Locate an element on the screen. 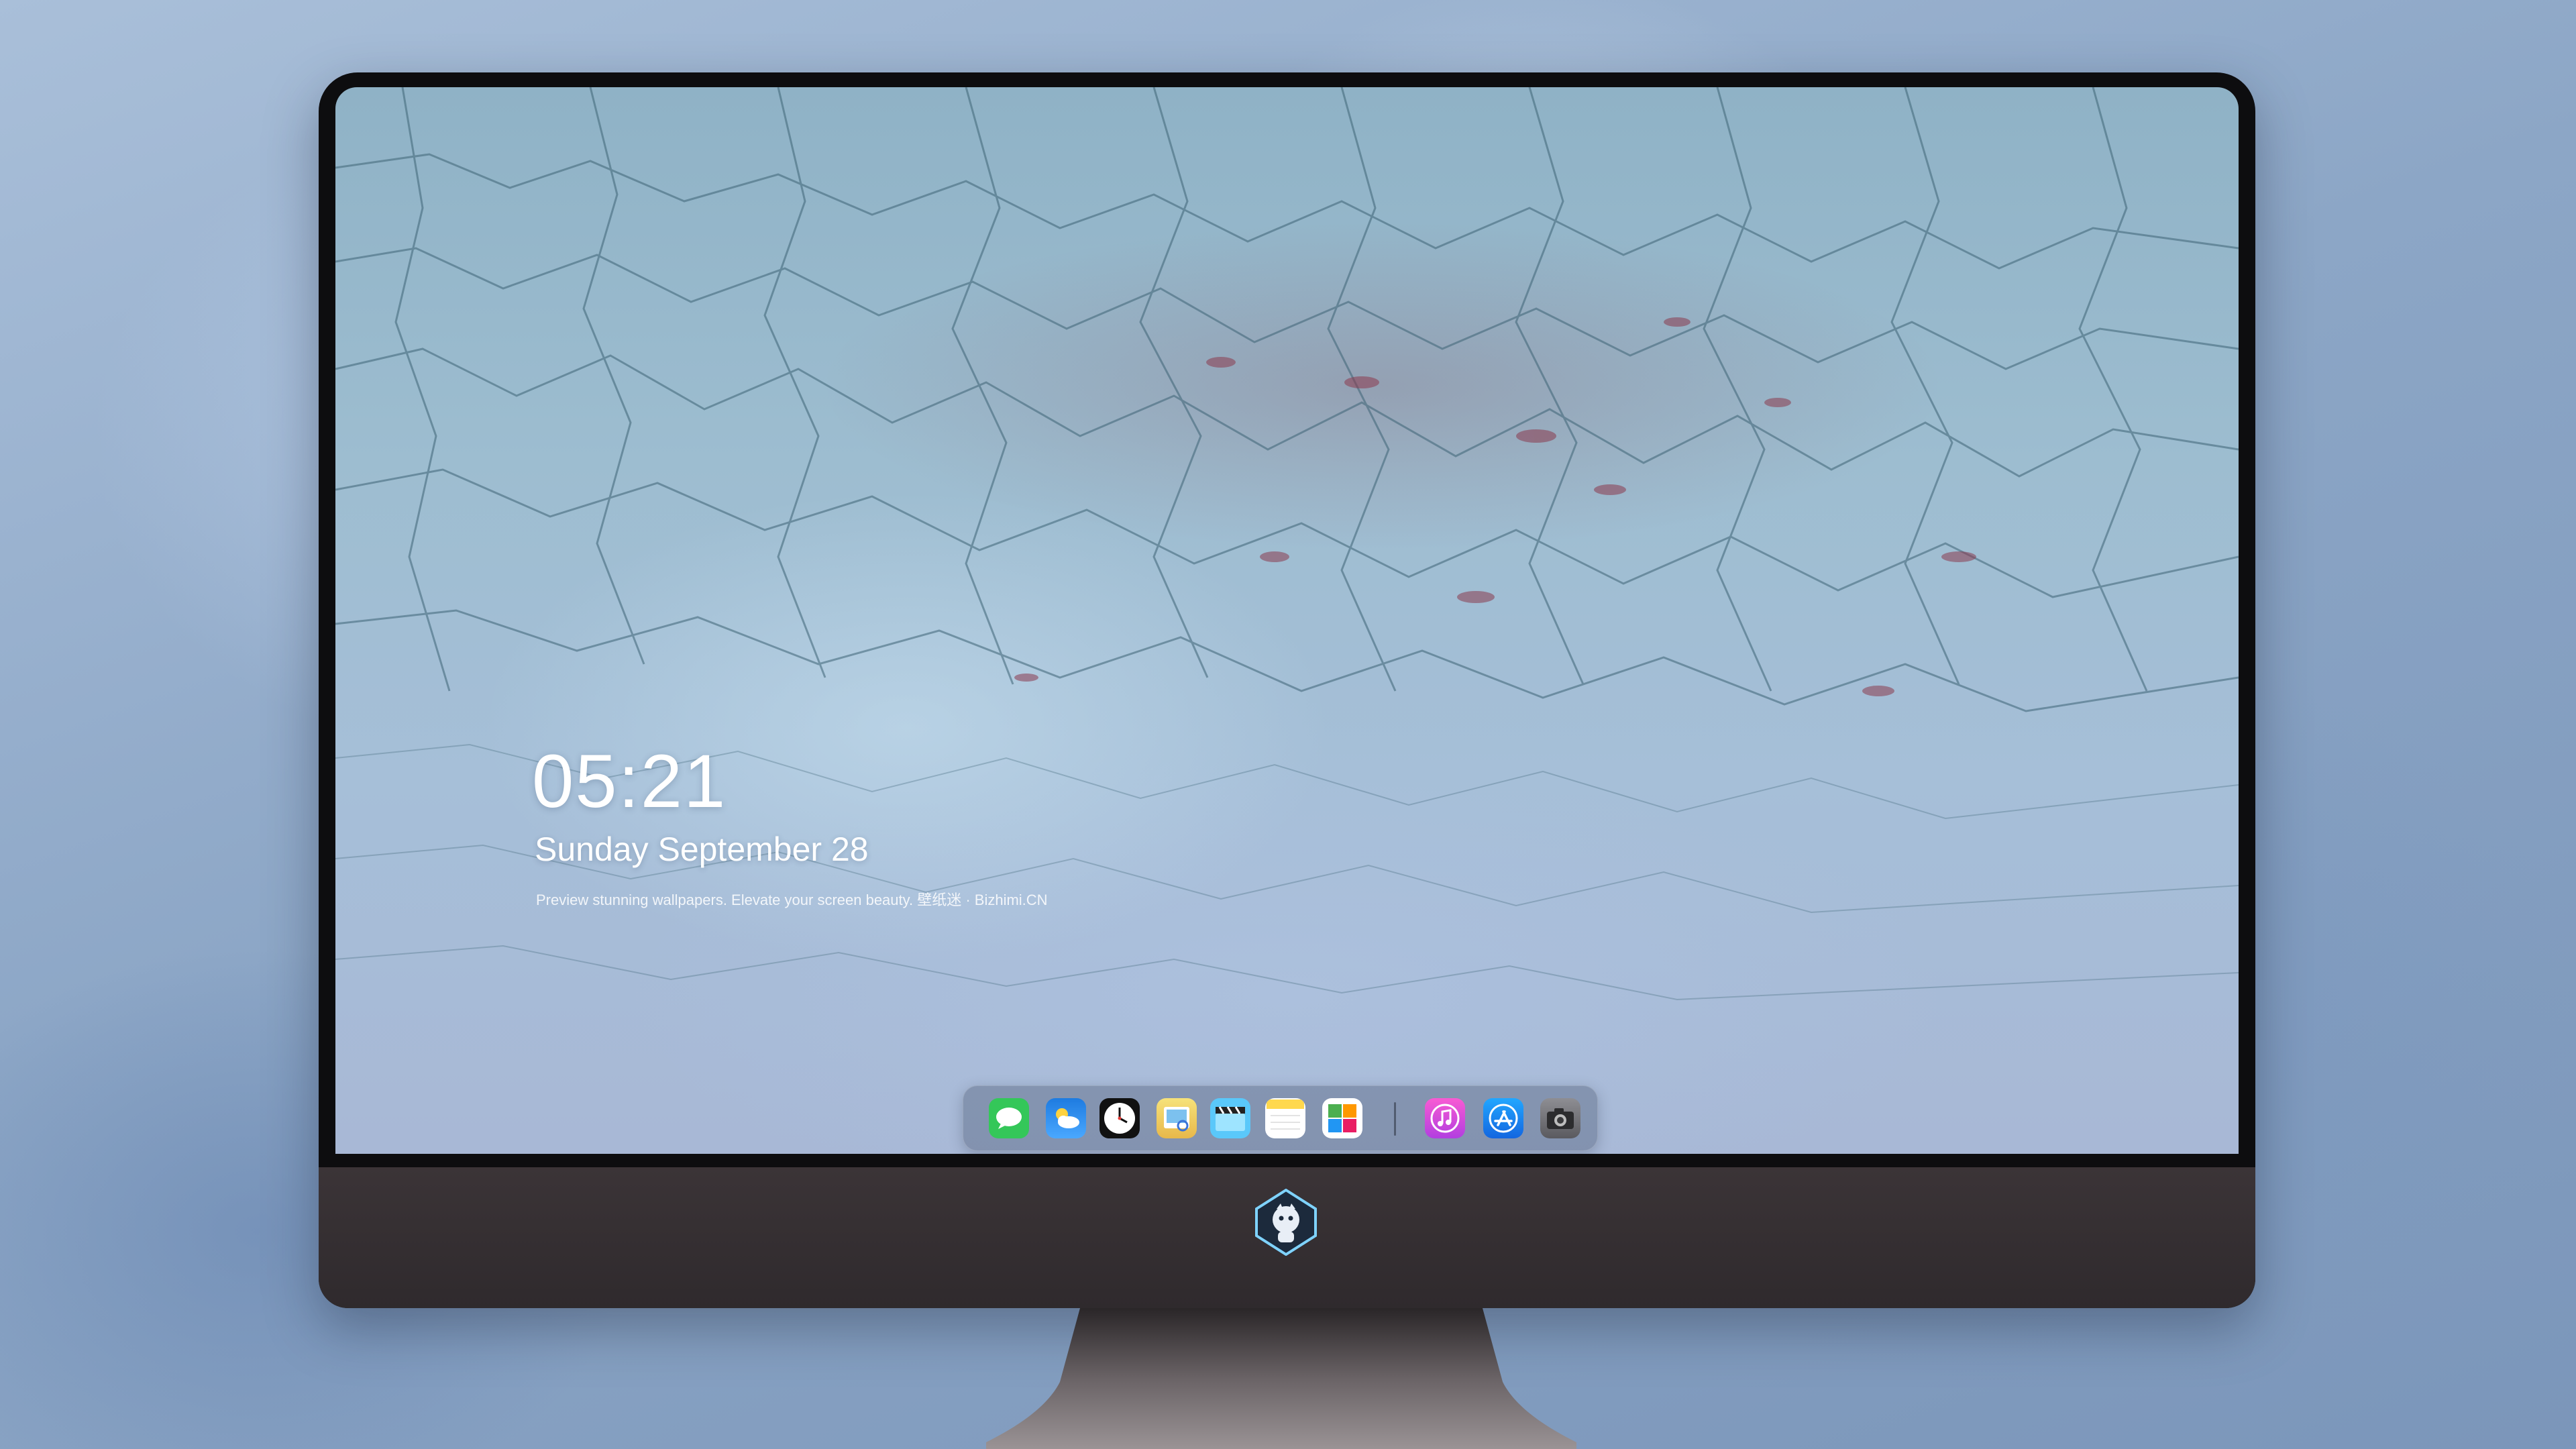 This screenshot has width=2576, height=1449. preview-icon is located at coordinates (1177, 1118).